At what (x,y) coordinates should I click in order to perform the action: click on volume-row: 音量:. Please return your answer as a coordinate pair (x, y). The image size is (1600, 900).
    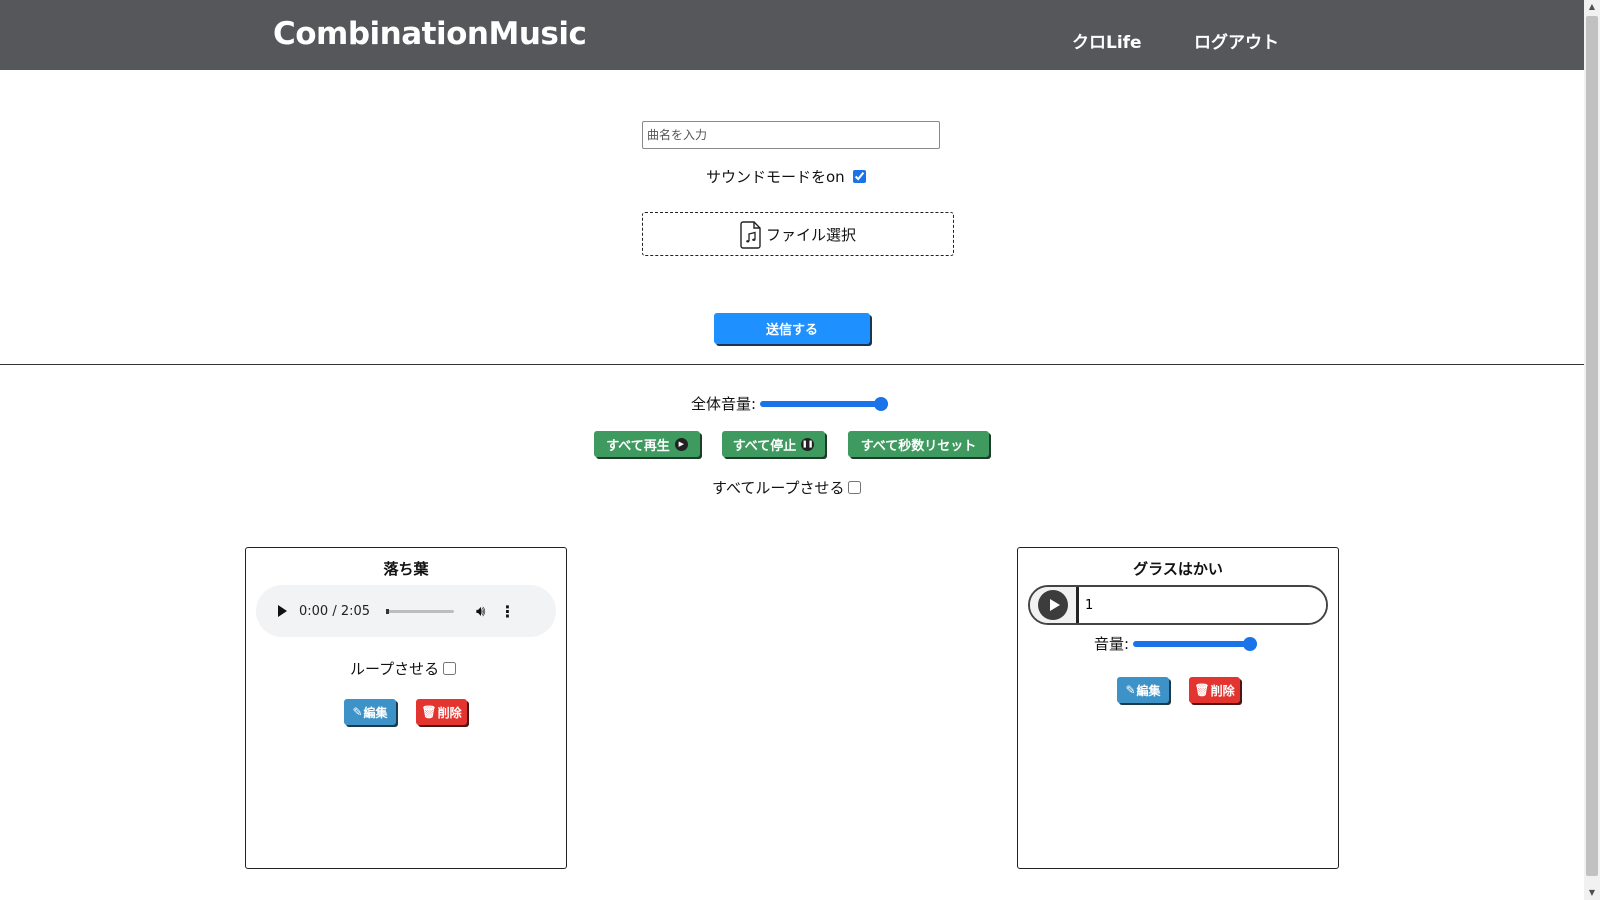
    Looking at the image, I should click on (1176, 643).